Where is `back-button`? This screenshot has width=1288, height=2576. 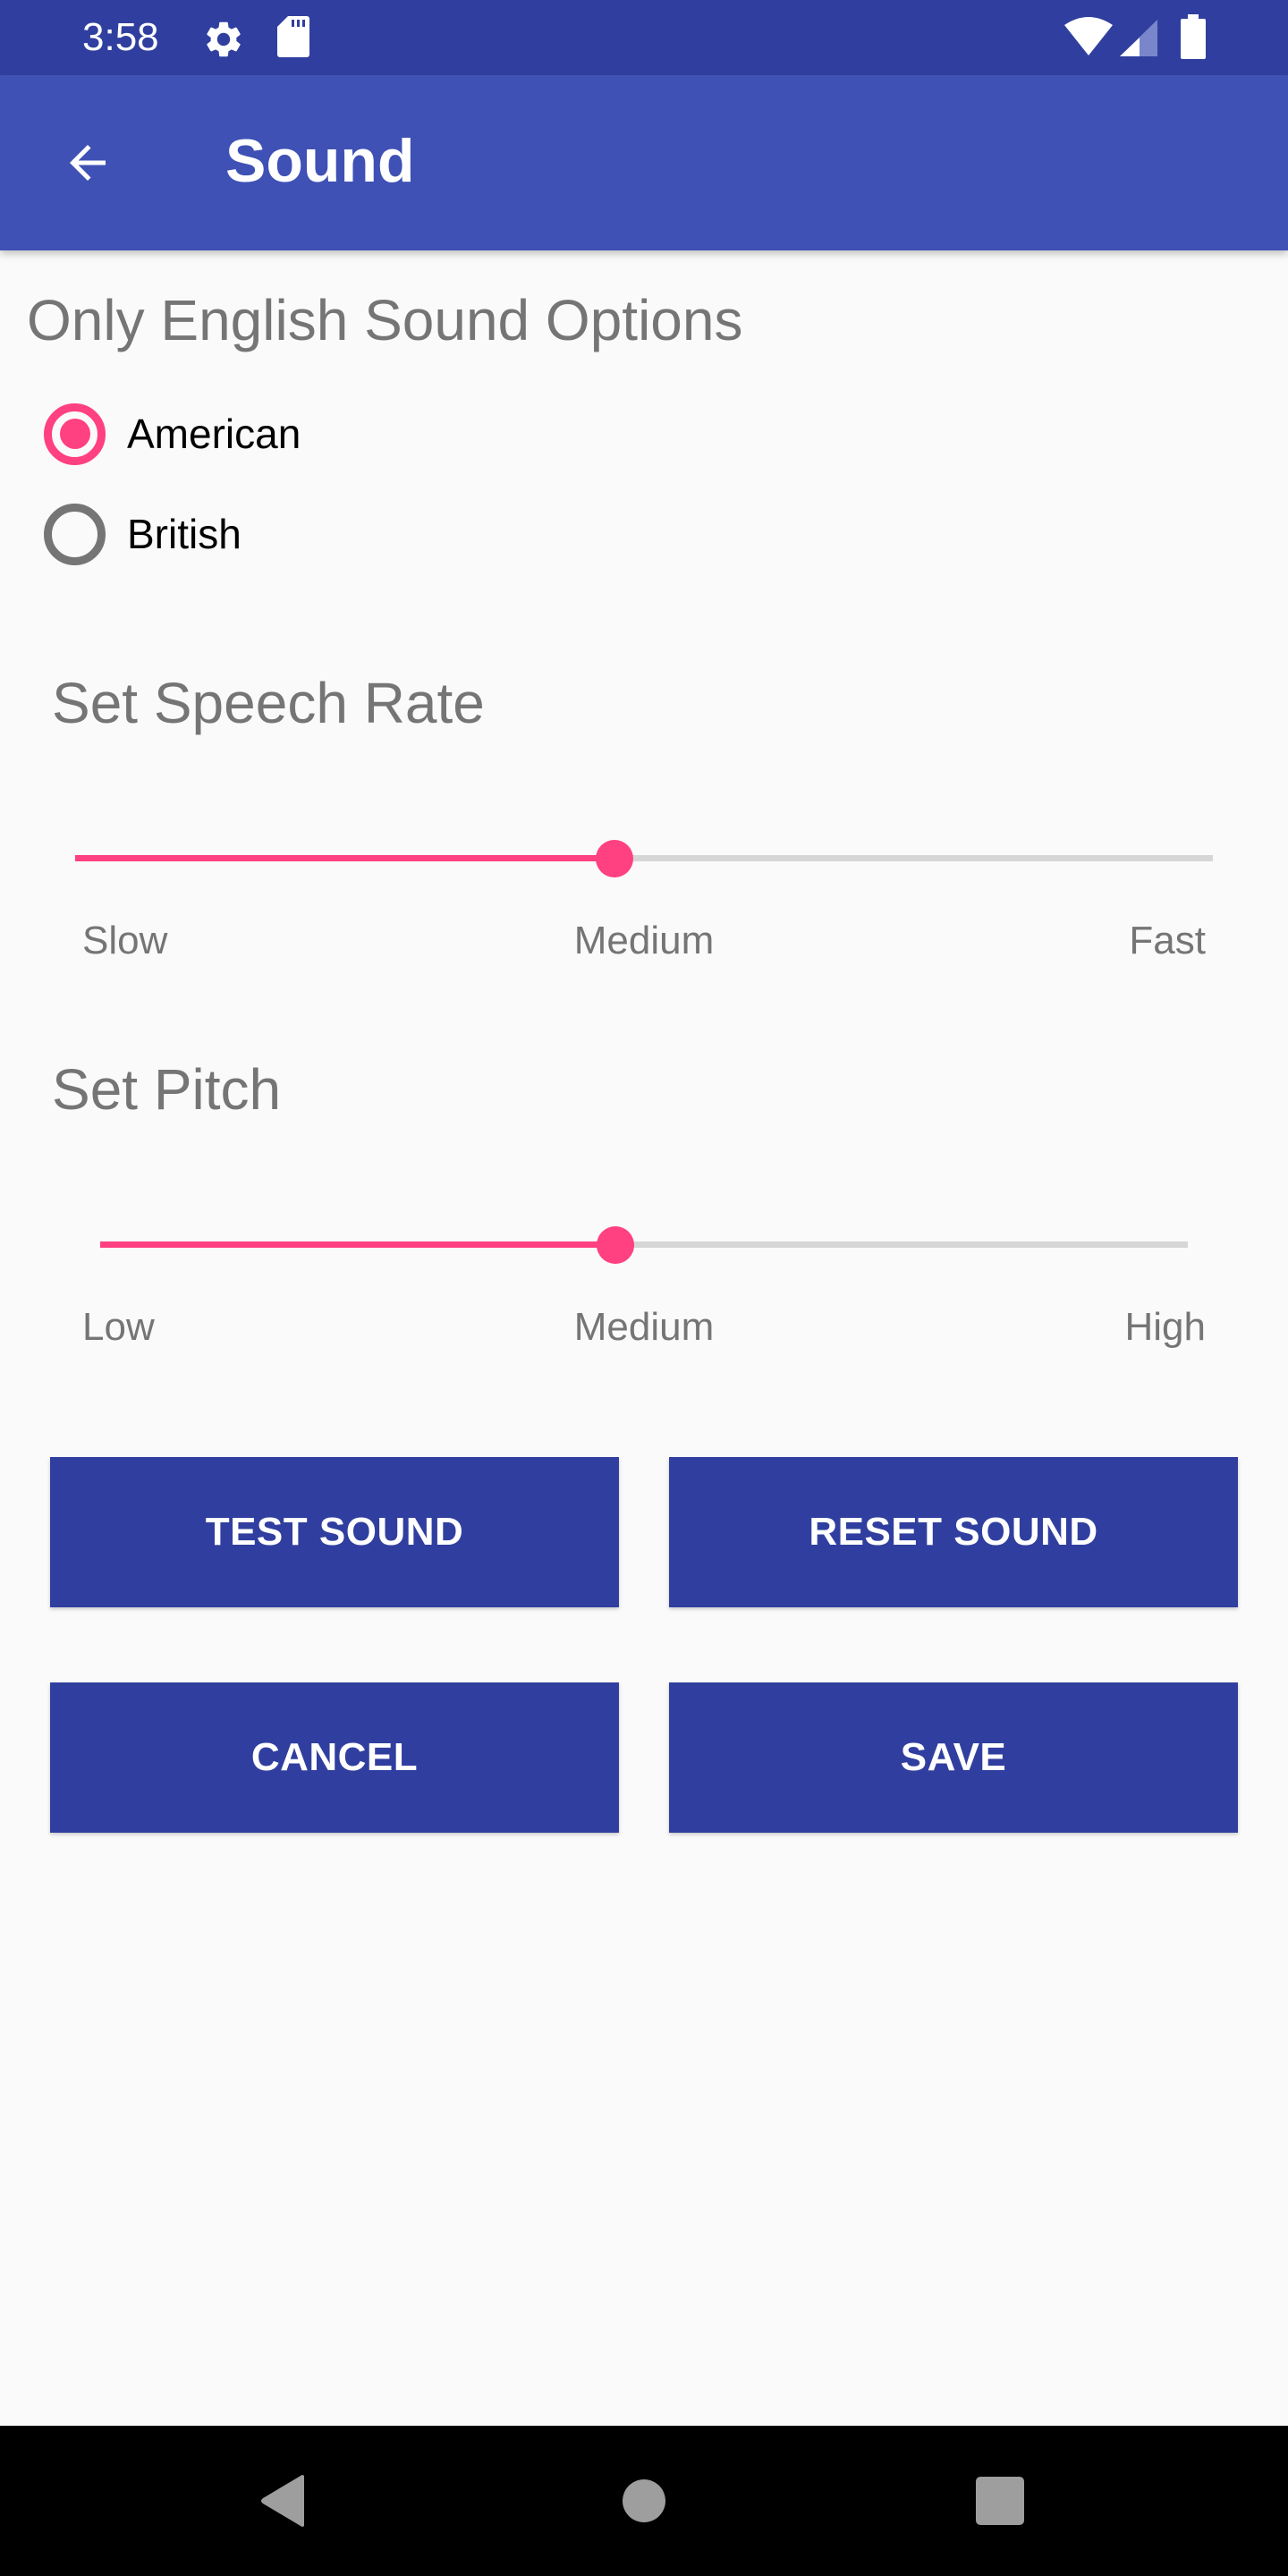 back-button is located at coordinates (88, 163).